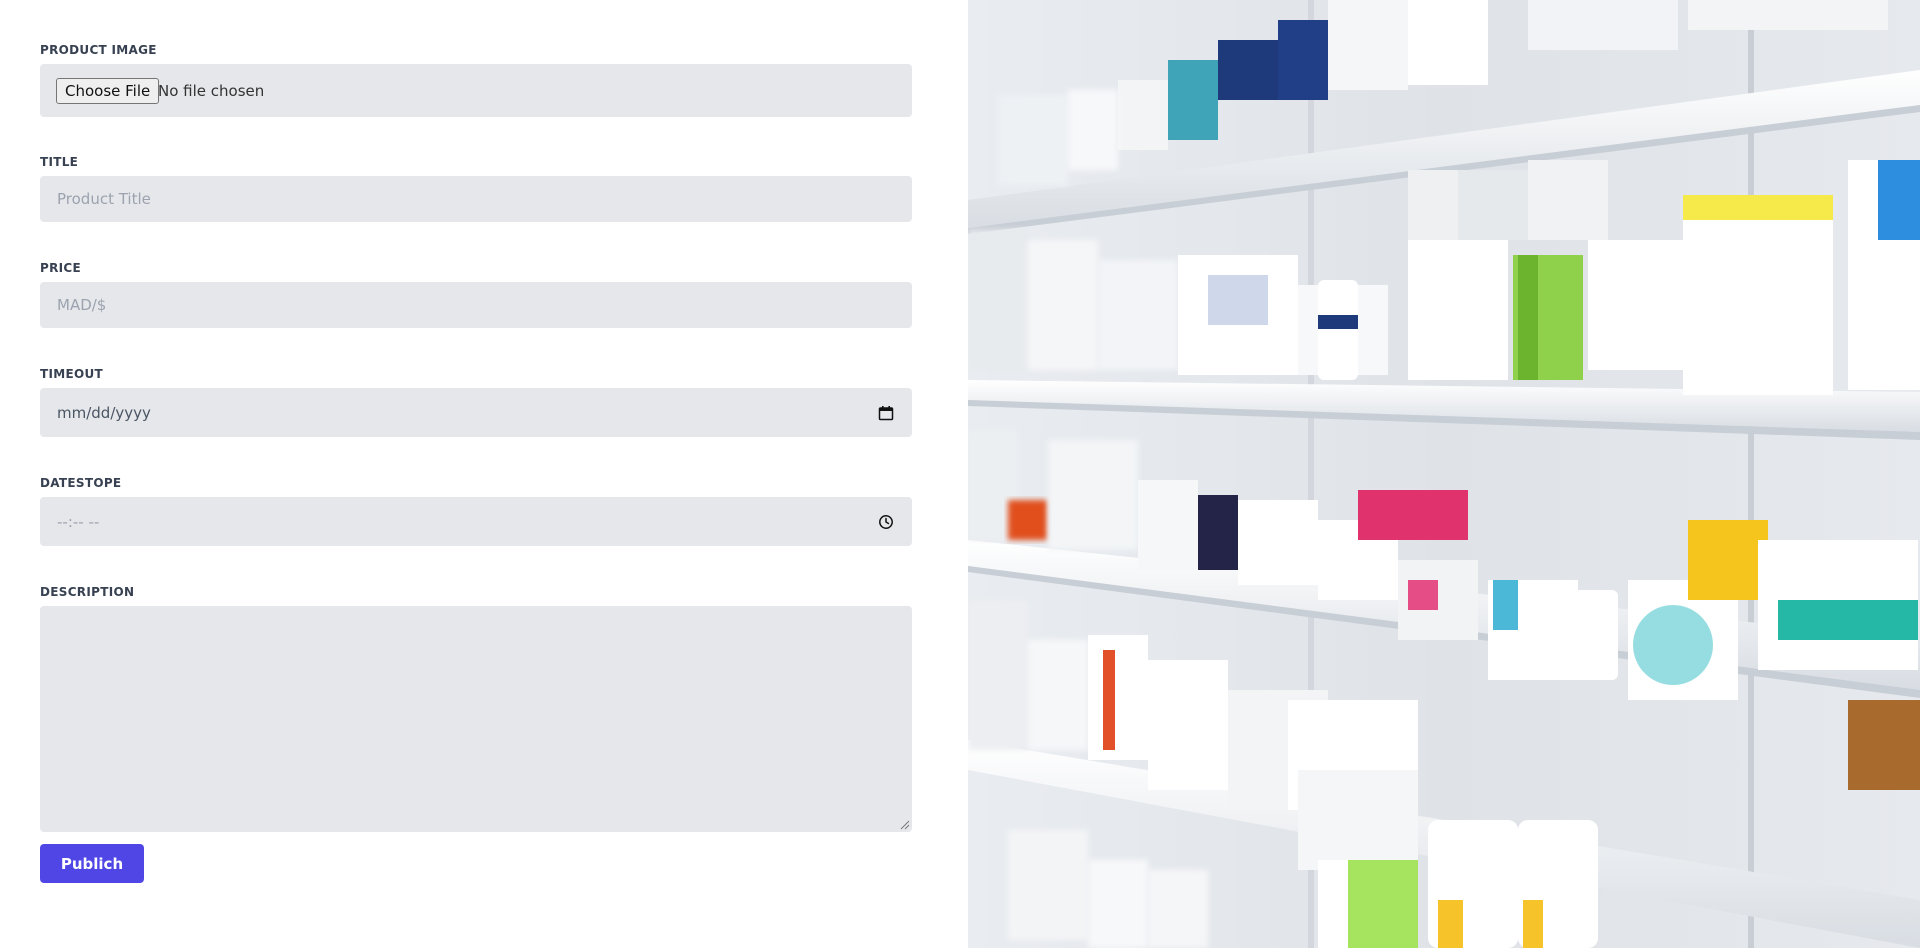 Image resolution: width=1920 pixels, height=948 pixels. Describe the element at coordinates (82, 305) in the screenshot. I see `price-placeholder: MAD/$` at that location.